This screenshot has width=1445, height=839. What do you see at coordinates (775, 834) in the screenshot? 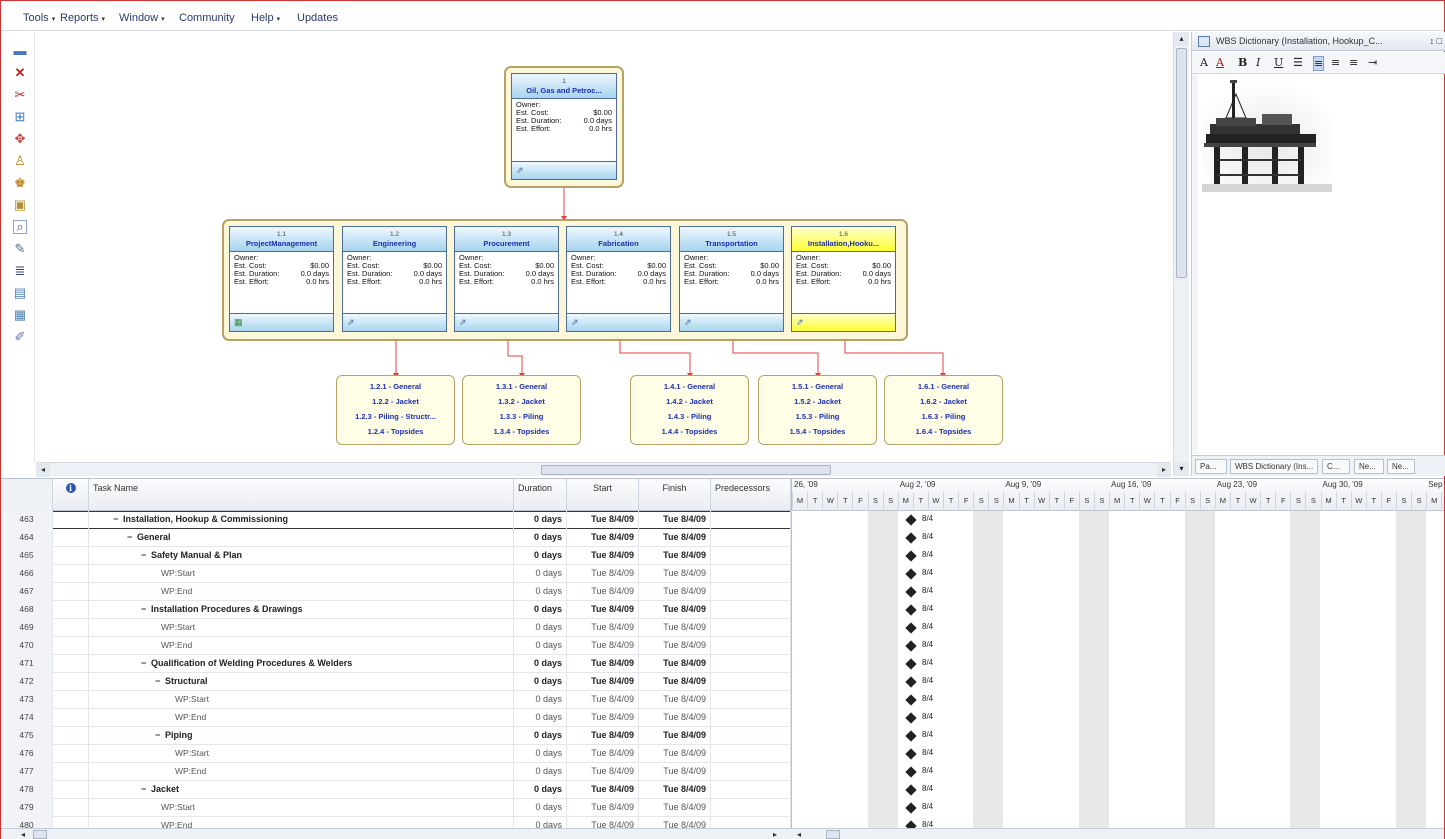
I see `scroll-right-arrow-icon: ▸` at bounding box center [775, 834].